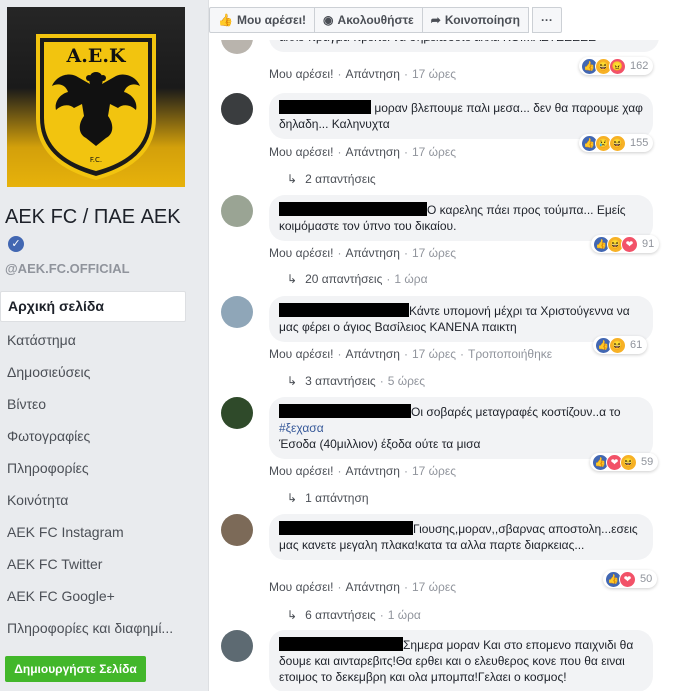  I want to click on reaction-summary: 👍 😆 ❤ 91, so click(625, 244).